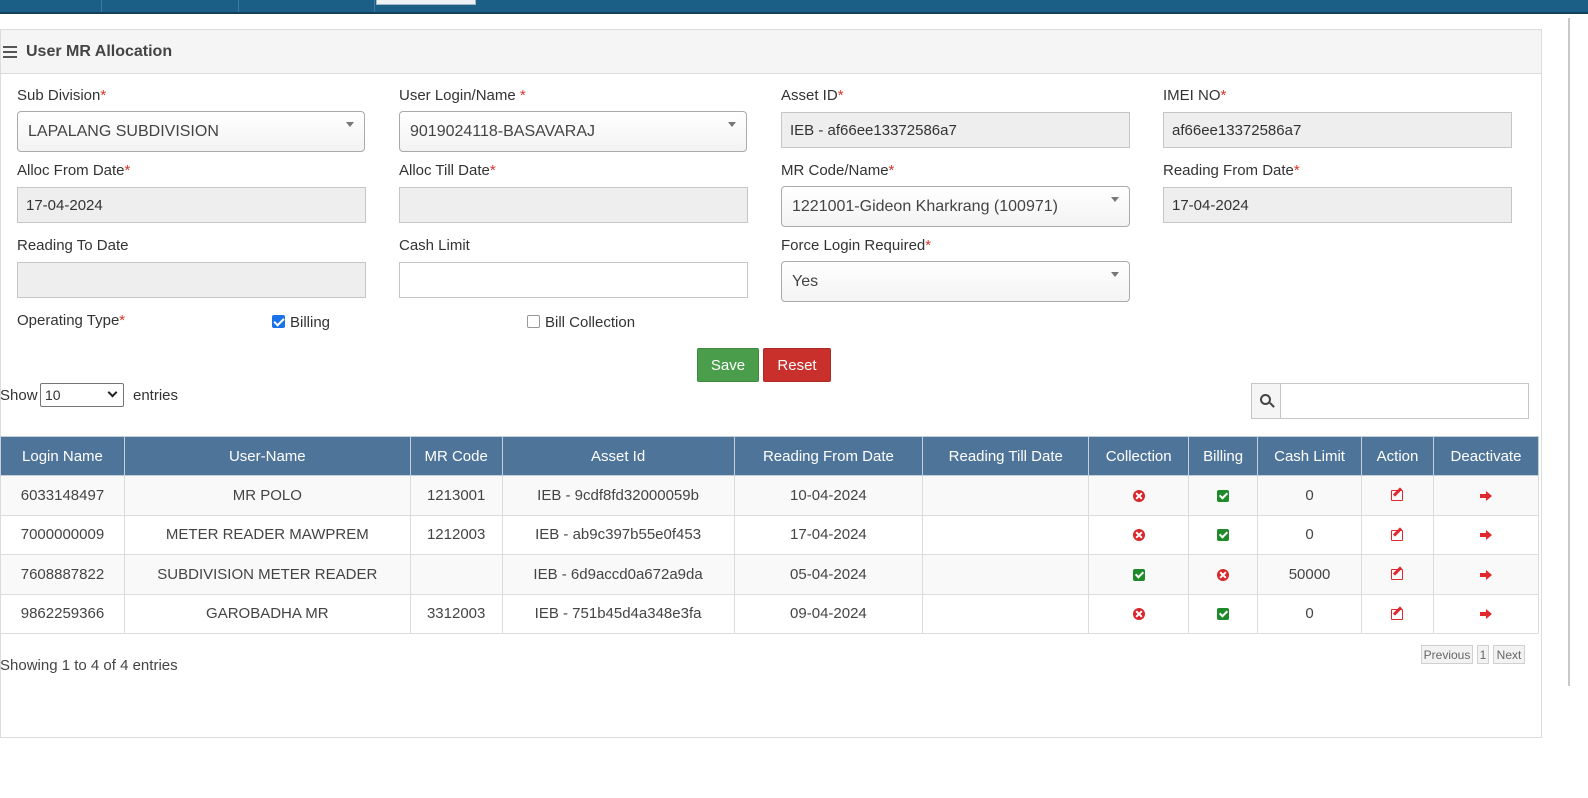  I want to click on bill-collection-checkbox-label: Bill Collection, so click(590, 322).